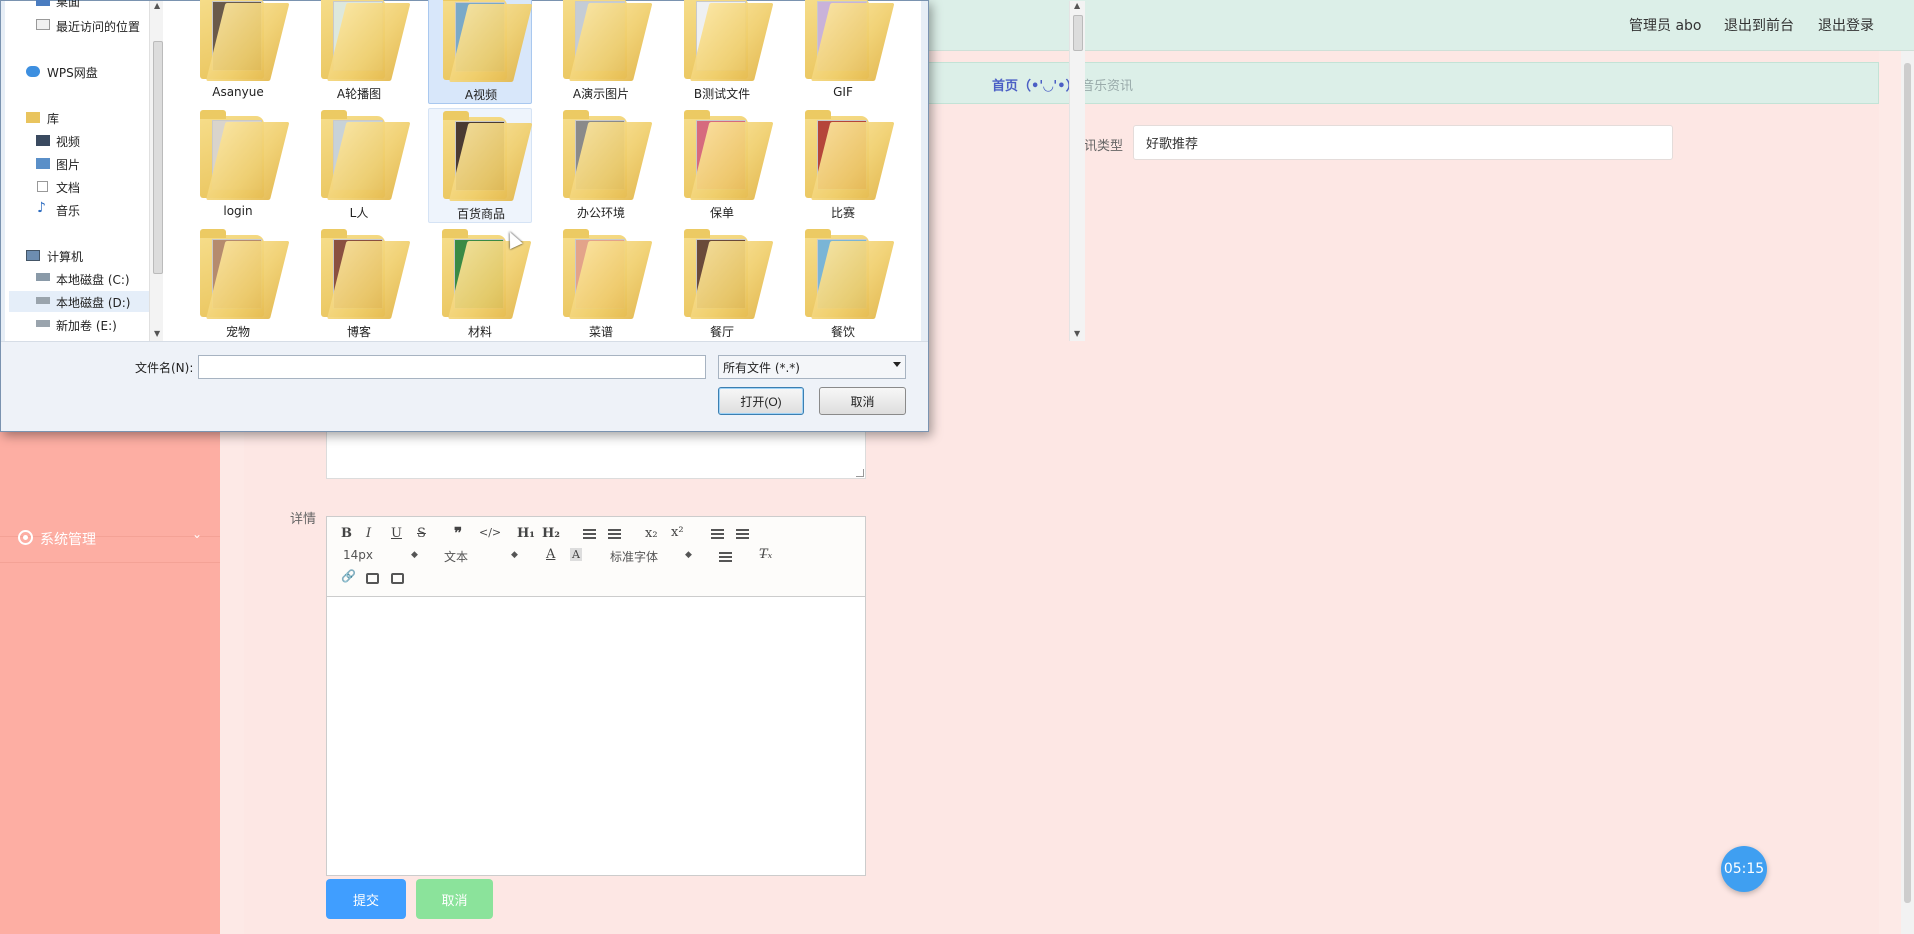 The image size is (1914, 934). What do you see at coordinates (358, 332) in the screenshot?
I see `folder-name: 博客` at bounding box center [358, 332].